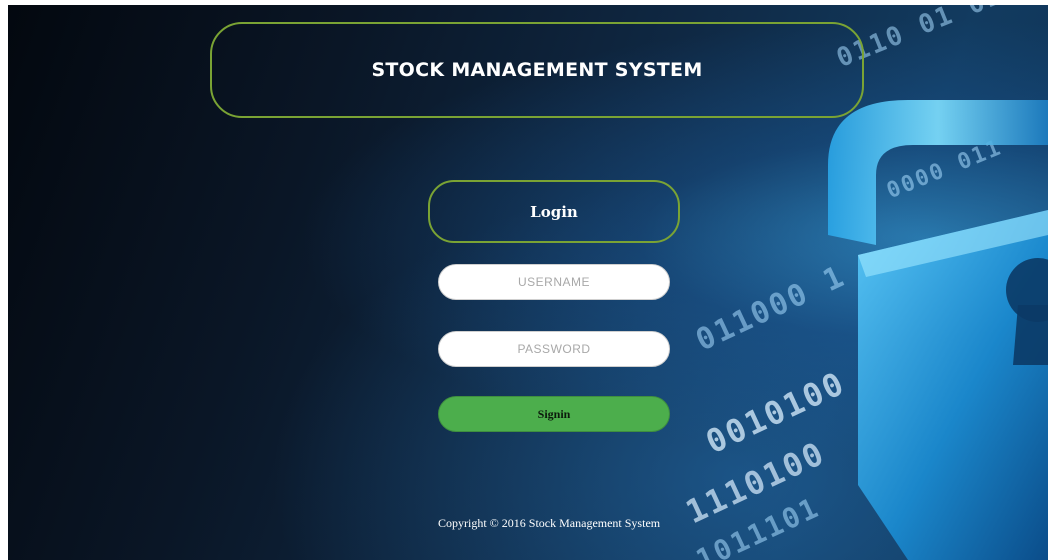 The image size is (1050, 560). I want to click on login-heading-box: Login, so click(554, 211).